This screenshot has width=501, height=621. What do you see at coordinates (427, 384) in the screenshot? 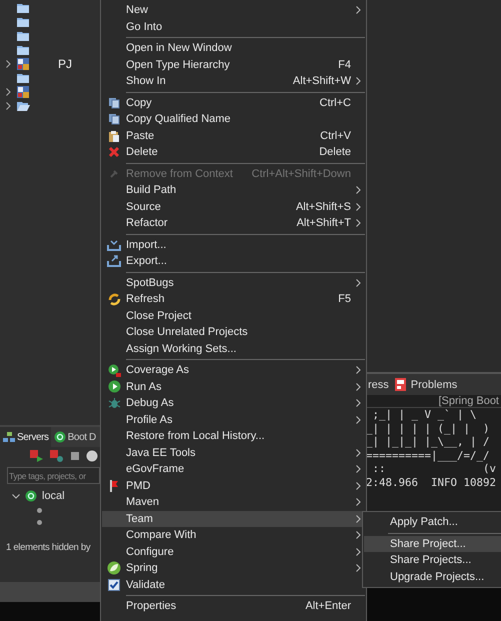
I see `panel-tab: Problems` at bounding box center [427, 384].